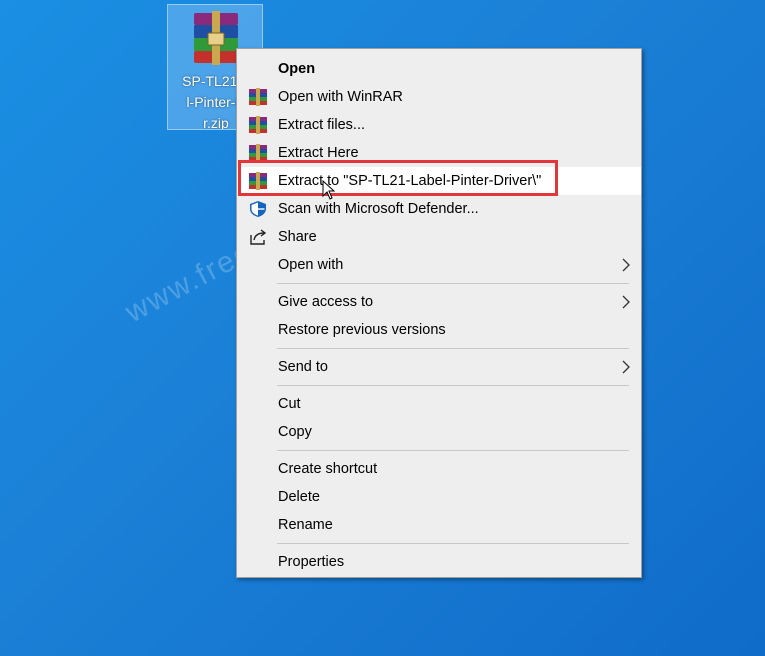 The width and height of the screenshot is (765, 656). Describe the element at coordinates (439, 237) in the screenshot. I see `menu-item-share: Share` at that location.